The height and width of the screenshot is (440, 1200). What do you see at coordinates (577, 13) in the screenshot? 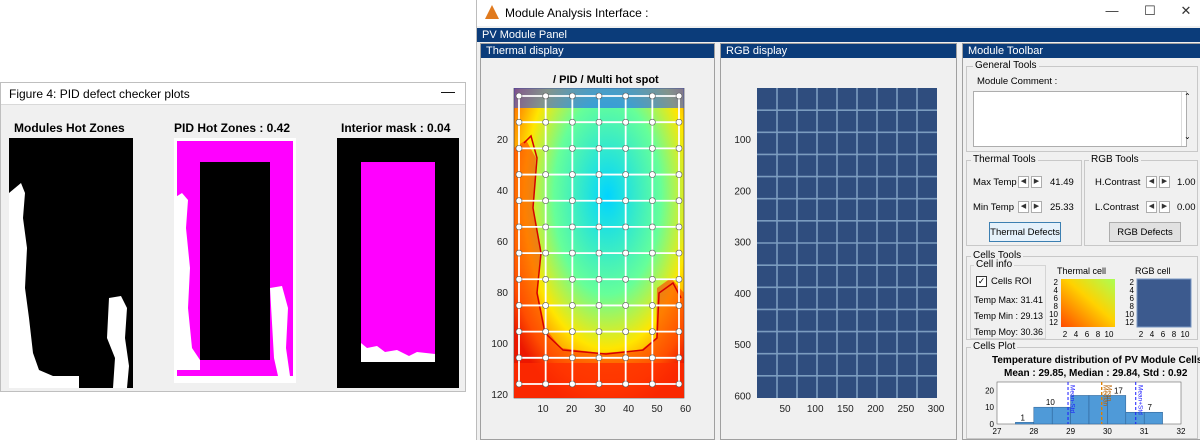
I see `main-window-title: Module Analysis Interface :` at bounding box center [577, 13].